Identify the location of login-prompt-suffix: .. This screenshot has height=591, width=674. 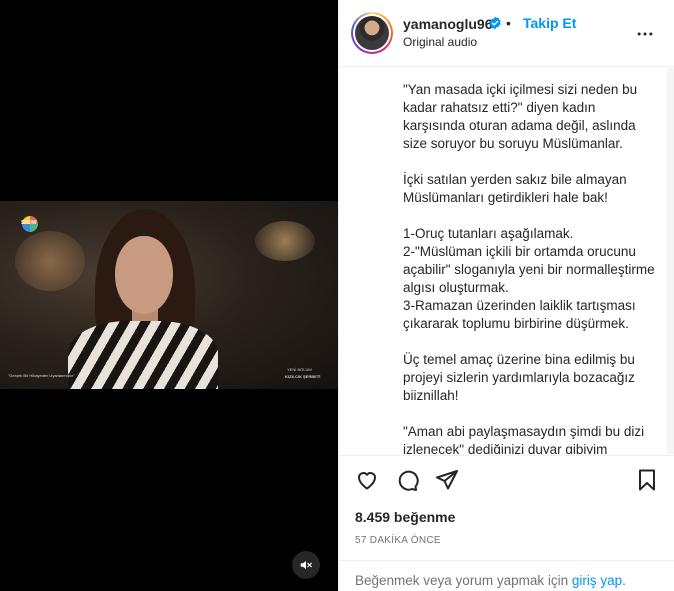
(624, 580).